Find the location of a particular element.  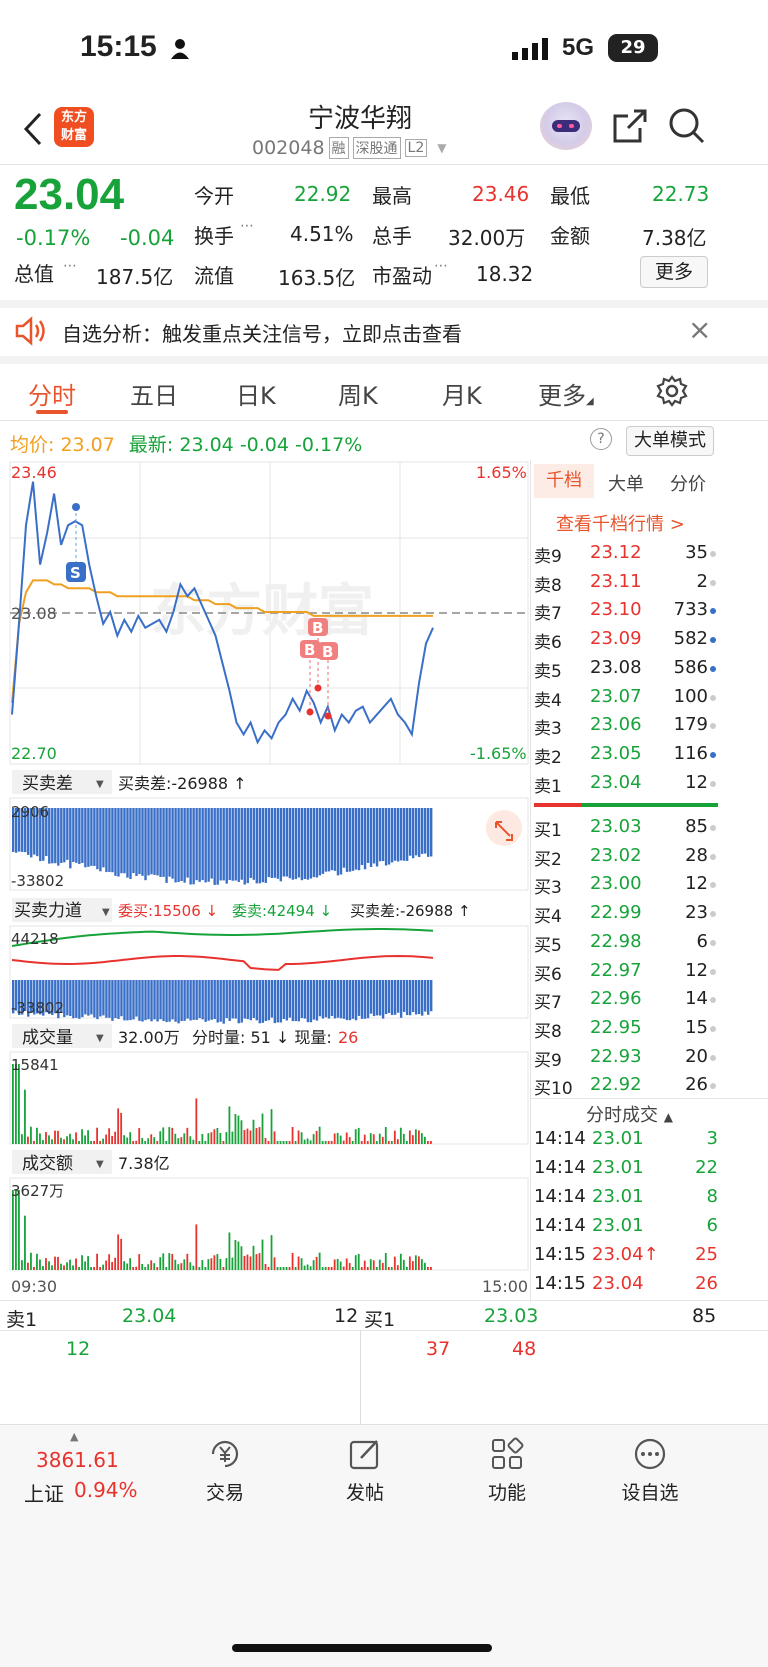

close-icon: × is located at coordinates (699, 329).